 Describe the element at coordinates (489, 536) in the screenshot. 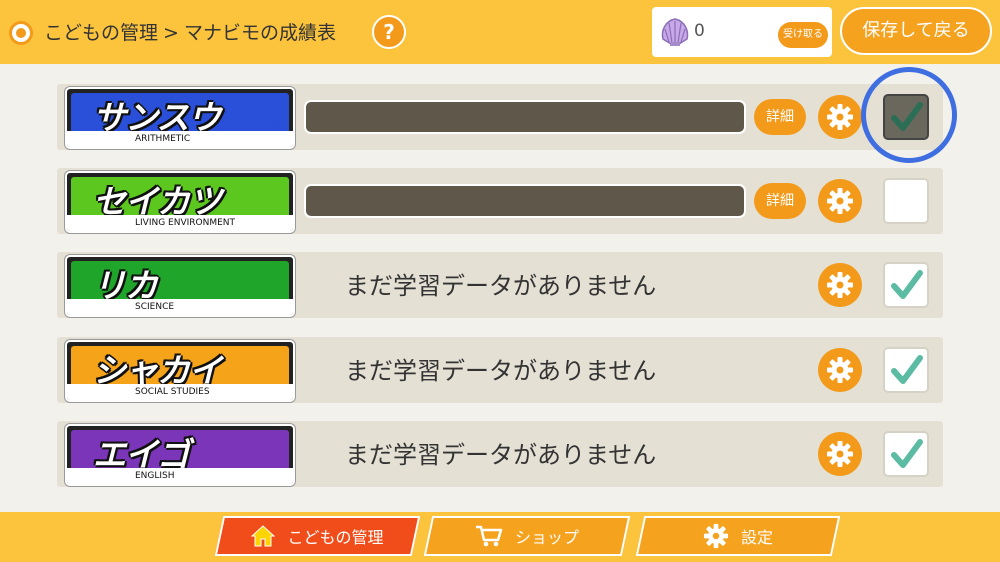

I see `cart-icon` at that location.